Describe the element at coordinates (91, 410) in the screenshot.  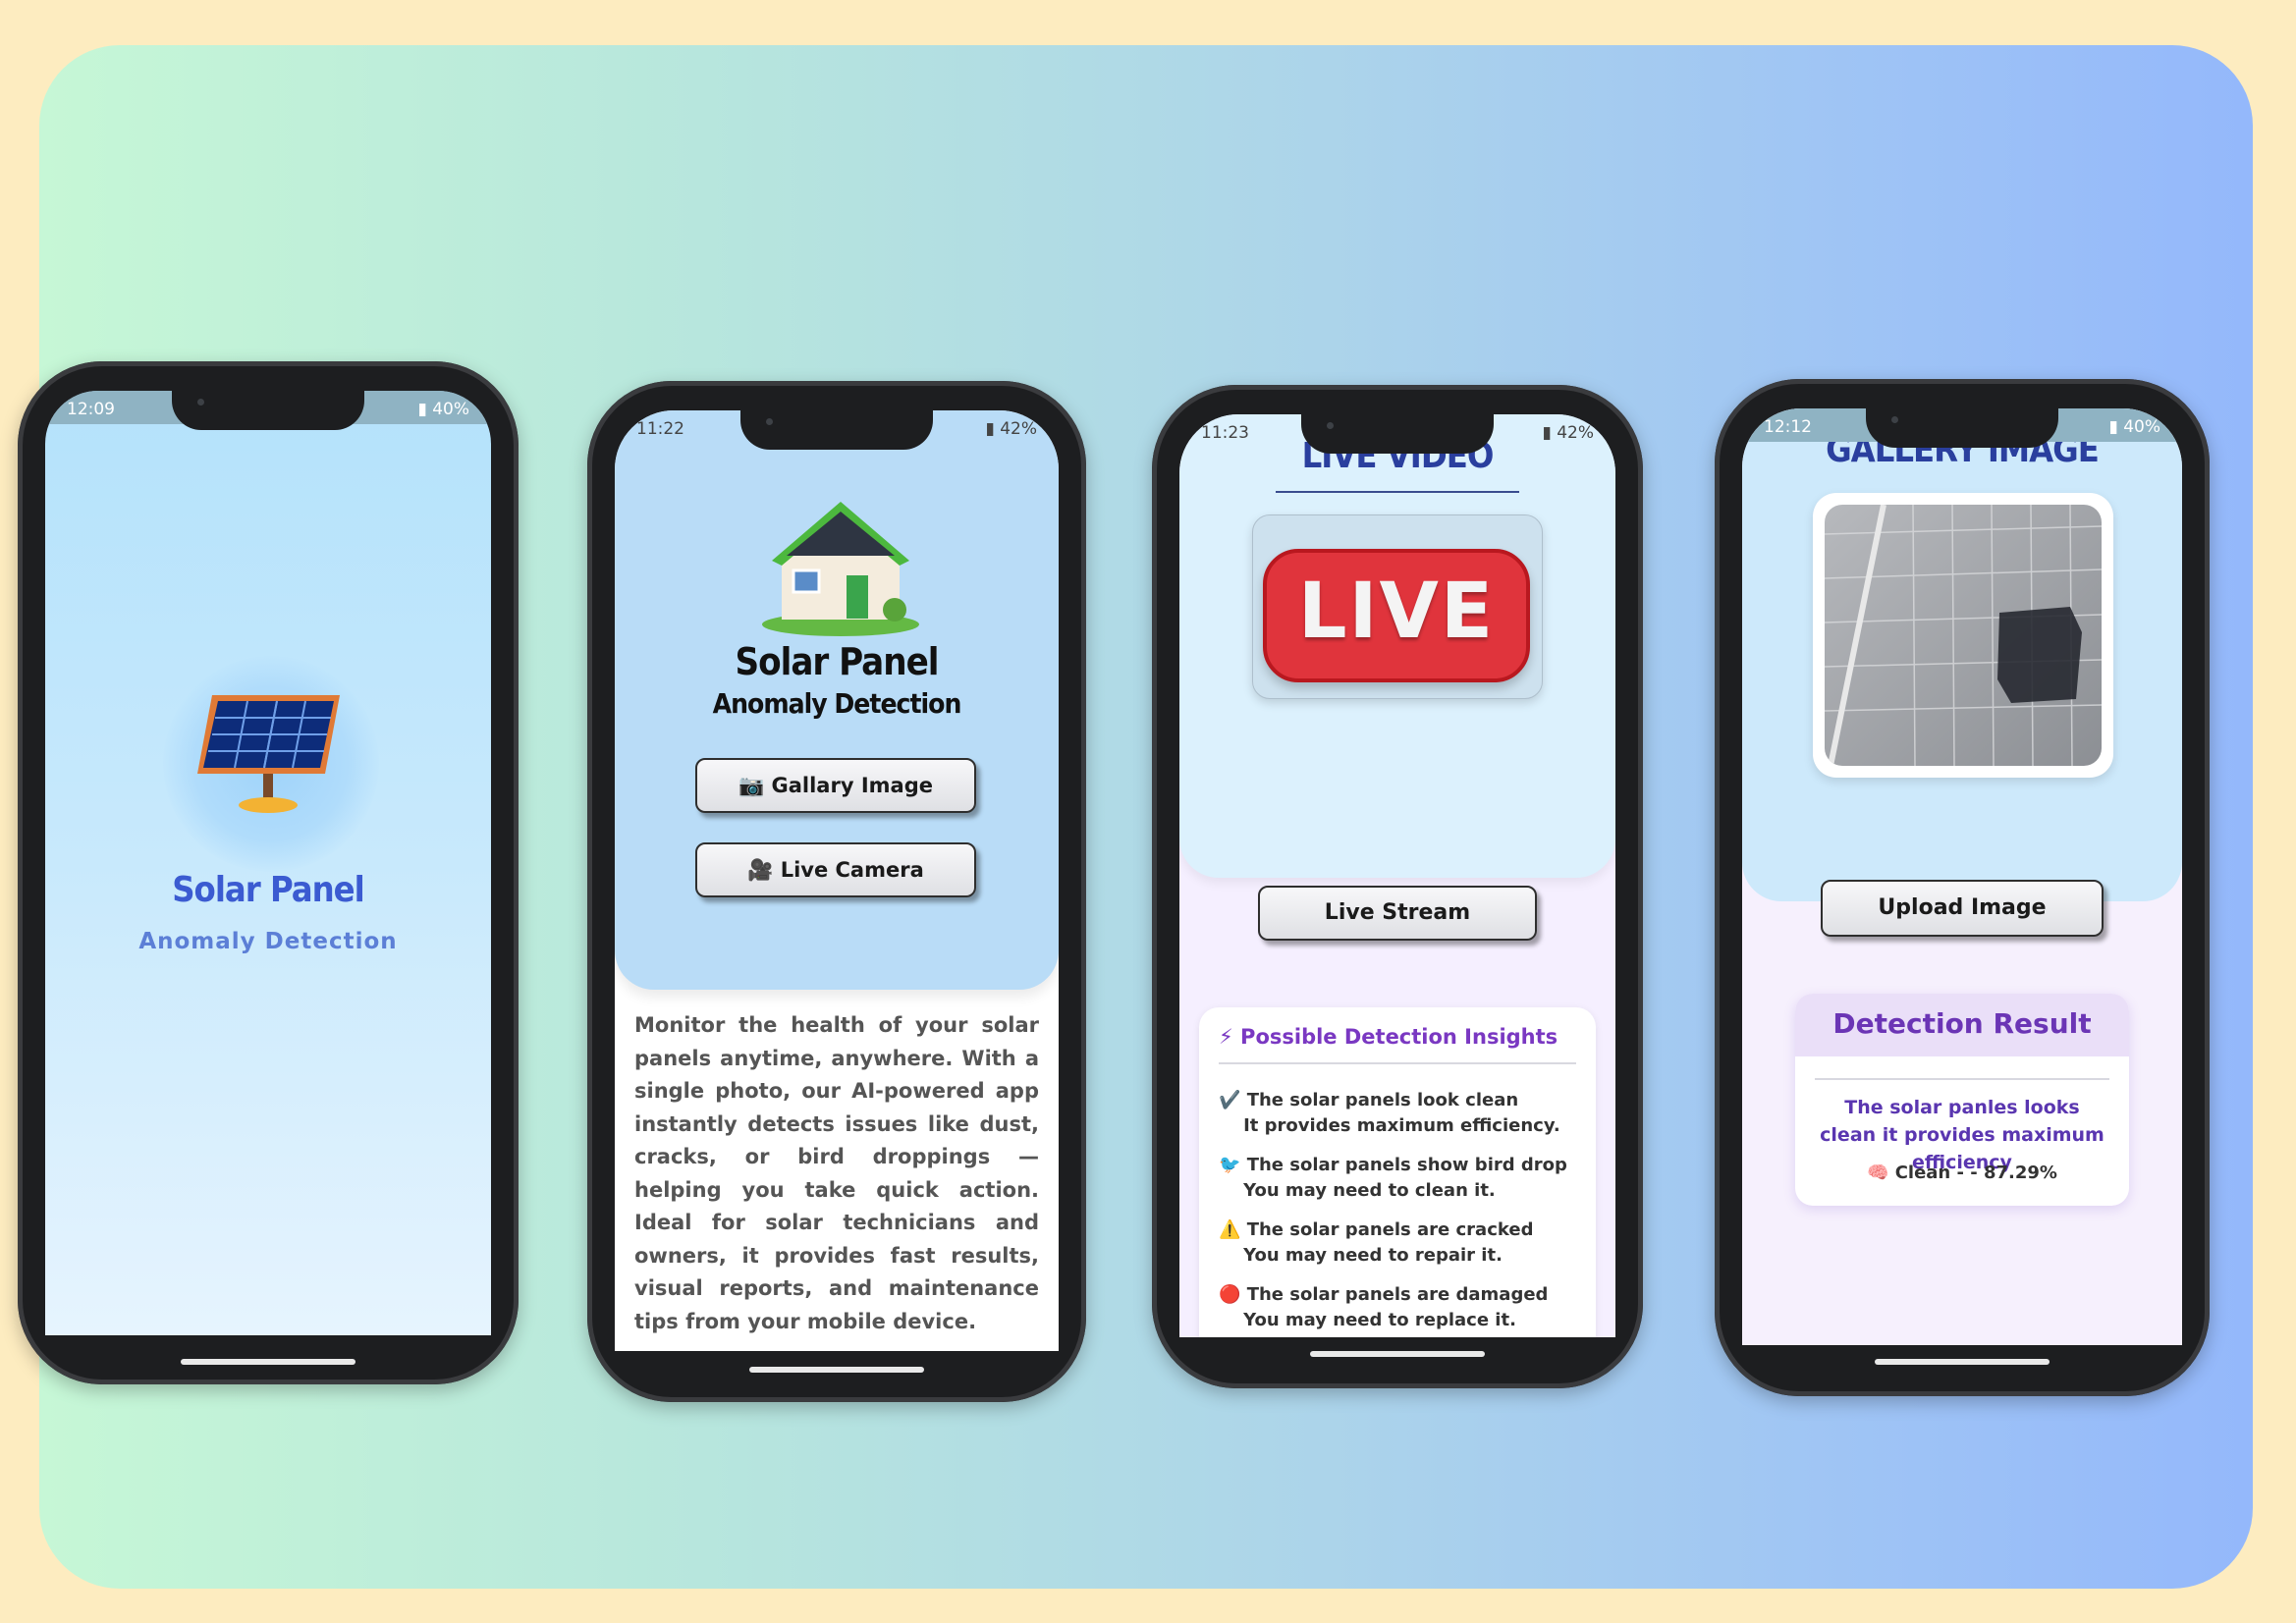
I see `status-time: 12:09` at that location.